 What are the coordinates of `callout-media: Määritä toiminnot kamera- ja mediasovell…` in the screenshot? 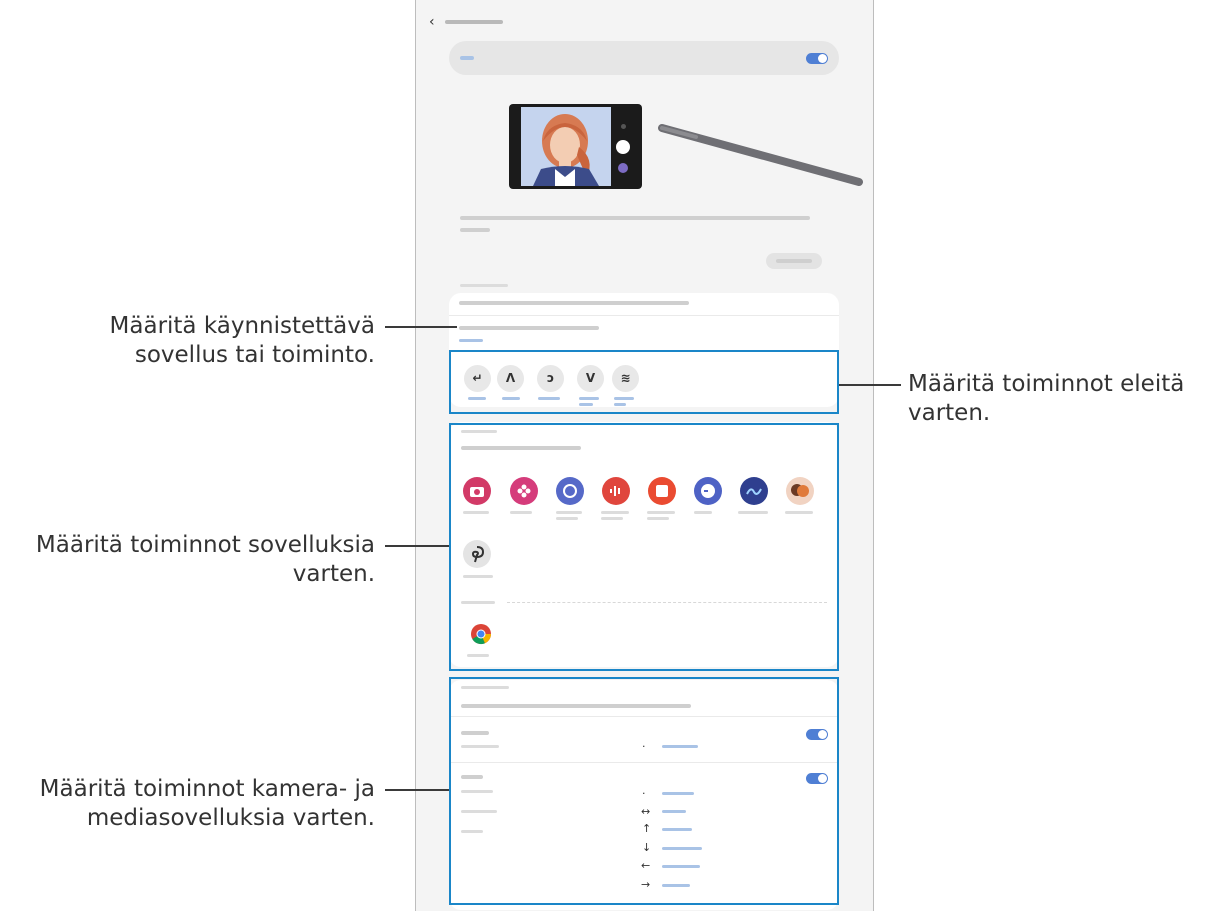 It's located at (207, 803).